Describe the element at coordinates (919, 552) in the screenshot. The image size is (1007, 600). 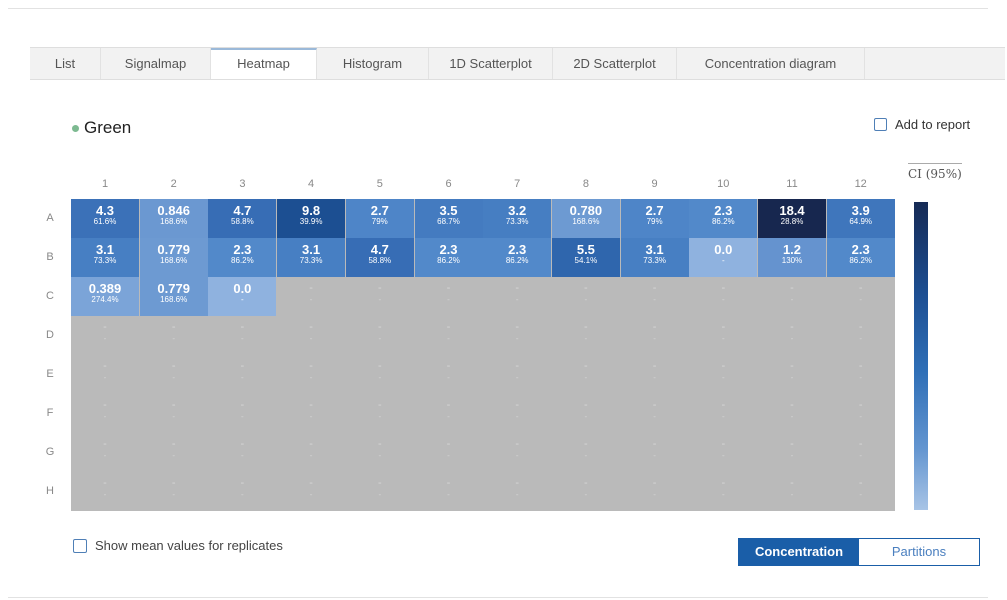
I see `partitions-button: Partitions` at that location.